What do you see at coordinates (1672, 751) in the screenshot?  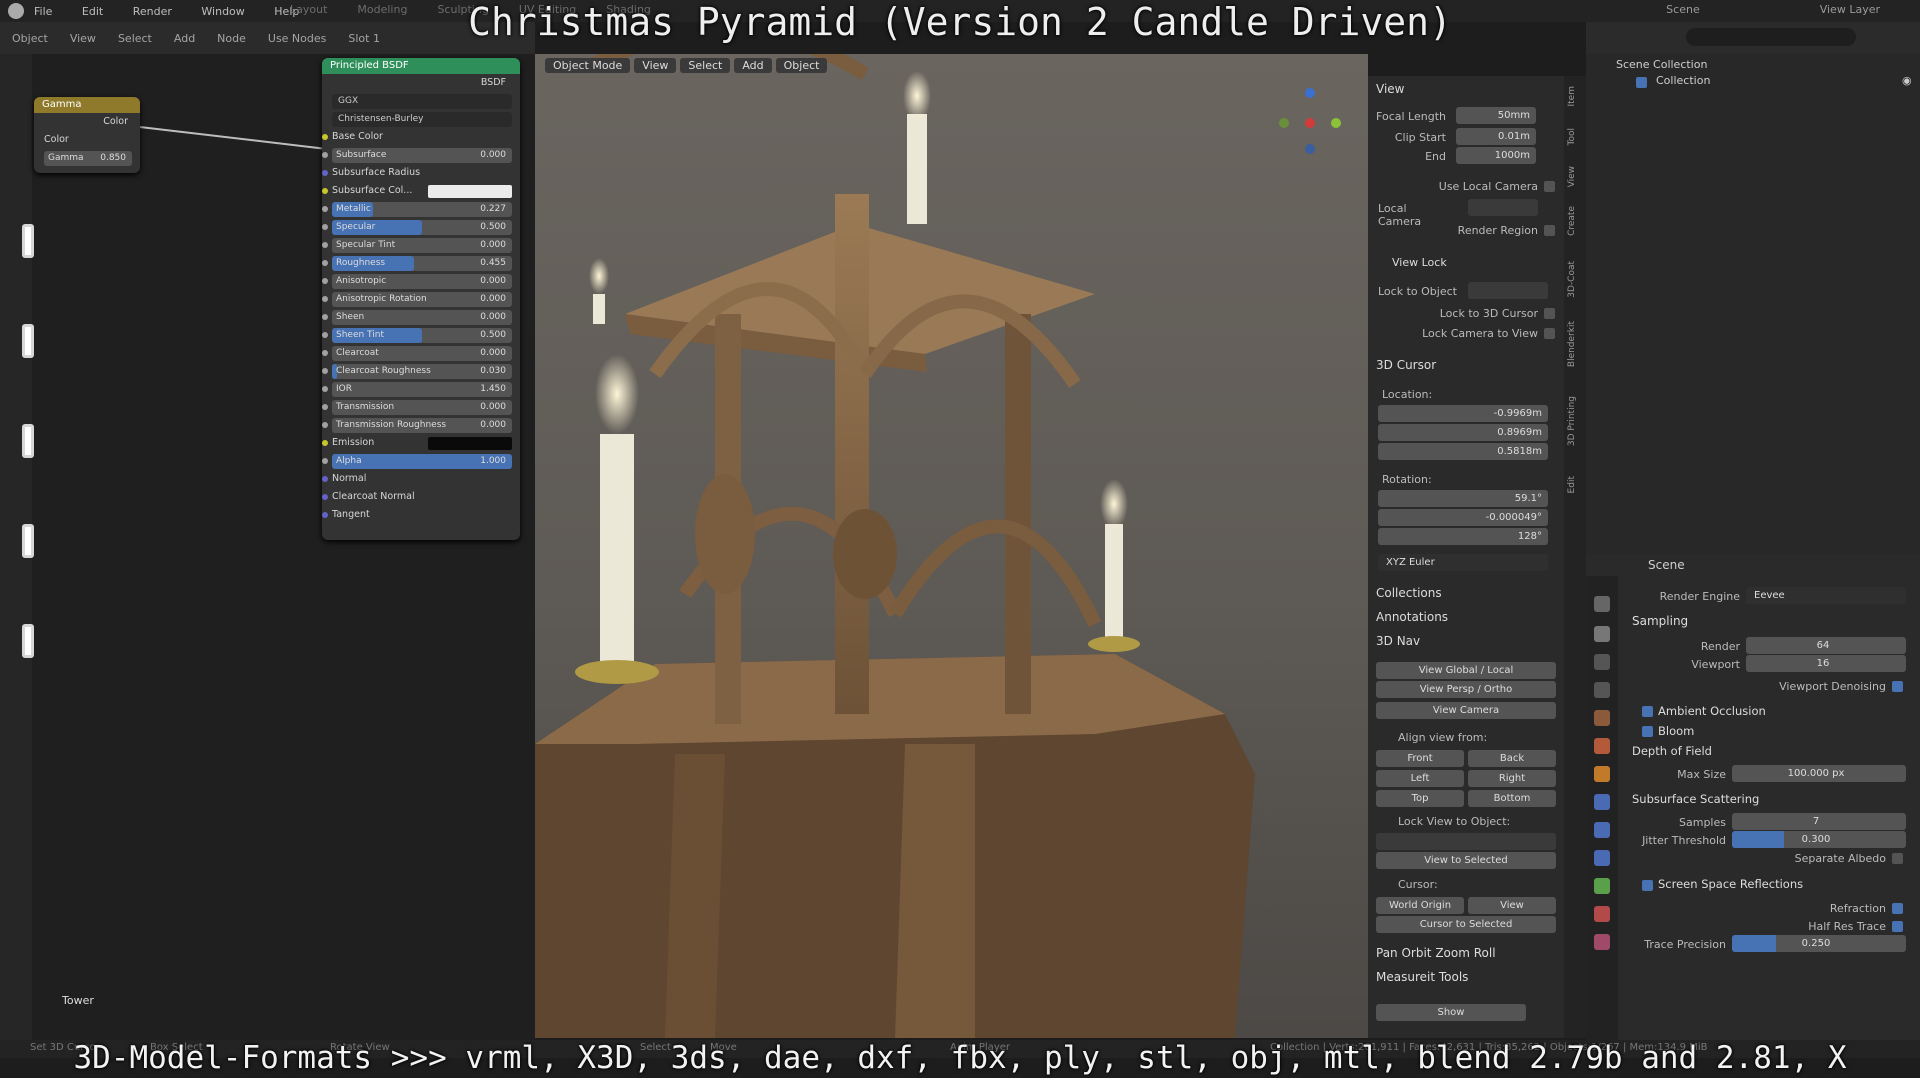 I see `depth-of-field-section: Depth of Field` at bounding box center [1672, 751].